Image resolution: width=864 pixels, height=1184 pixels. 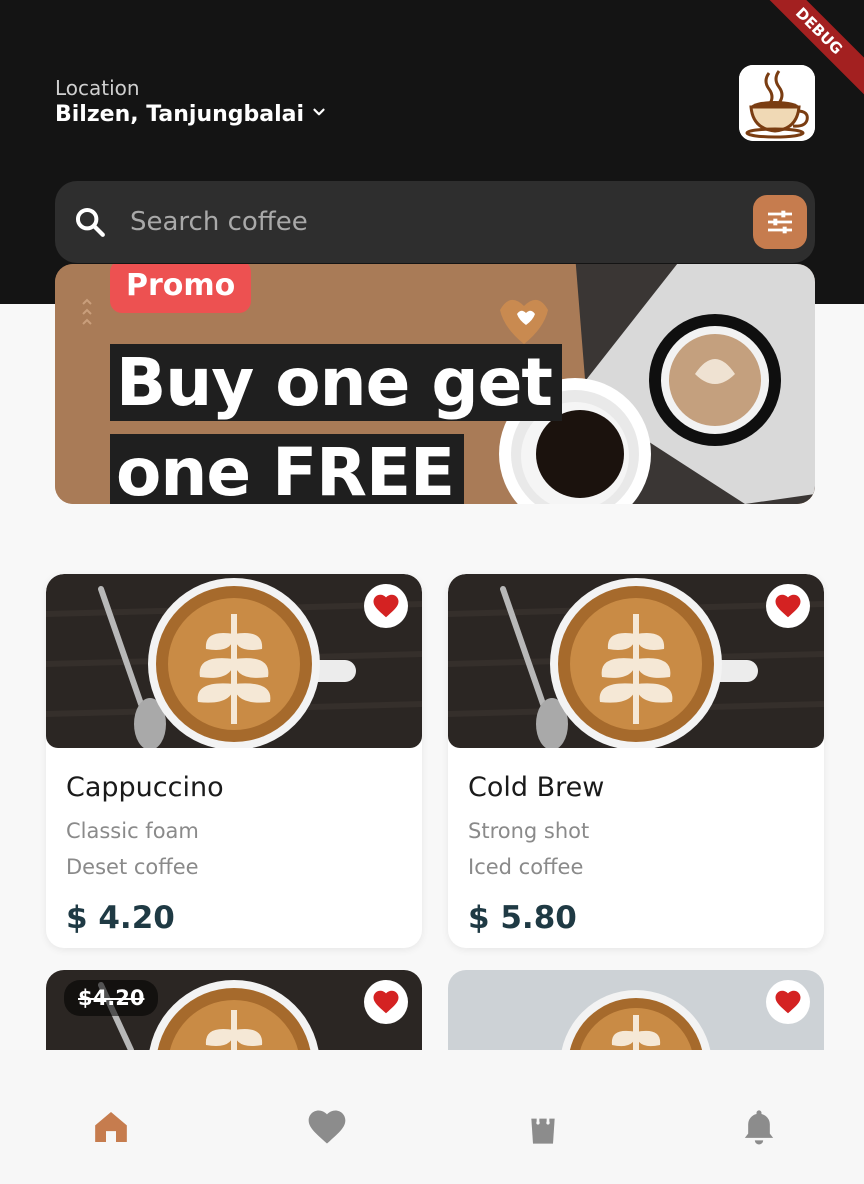 What do you see at coordinates (526, 867) in the screenshot?
I see `product-category: Iced coffee` at bounding box center [526, 867].